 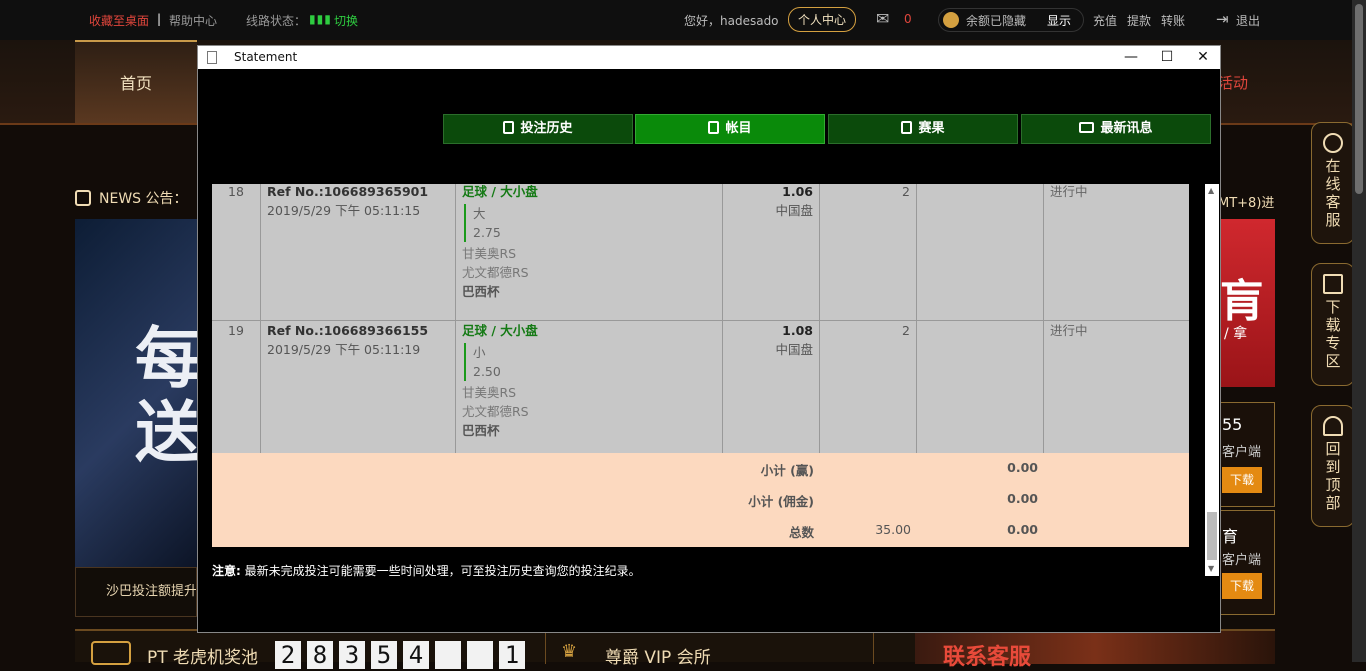 I want to click on bet-time: 2019/5/29 下午 05:11:19, so click(x=344, y=349).